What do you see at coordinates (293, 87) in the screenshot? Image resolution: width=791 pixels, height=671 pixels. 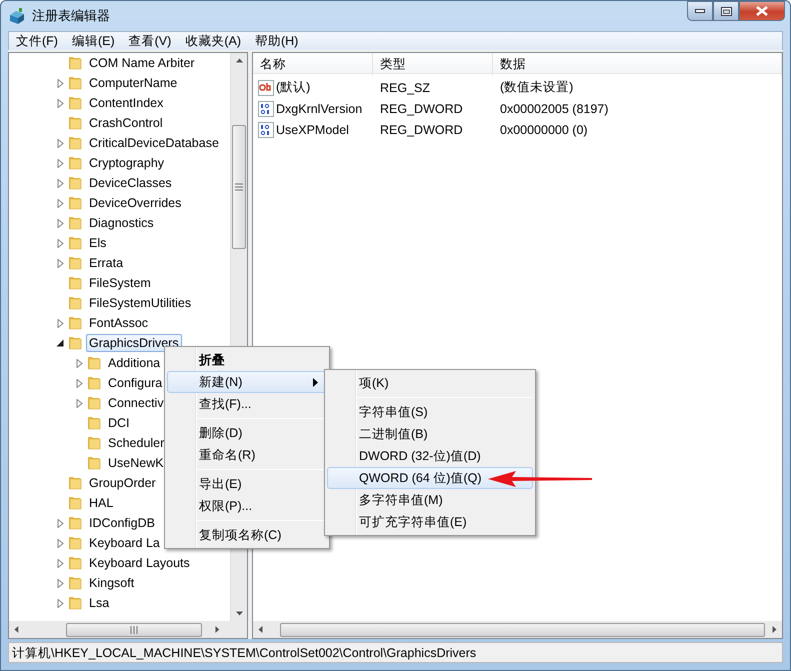 I see `value-name: (默认)` at bounding box center [293, 87].